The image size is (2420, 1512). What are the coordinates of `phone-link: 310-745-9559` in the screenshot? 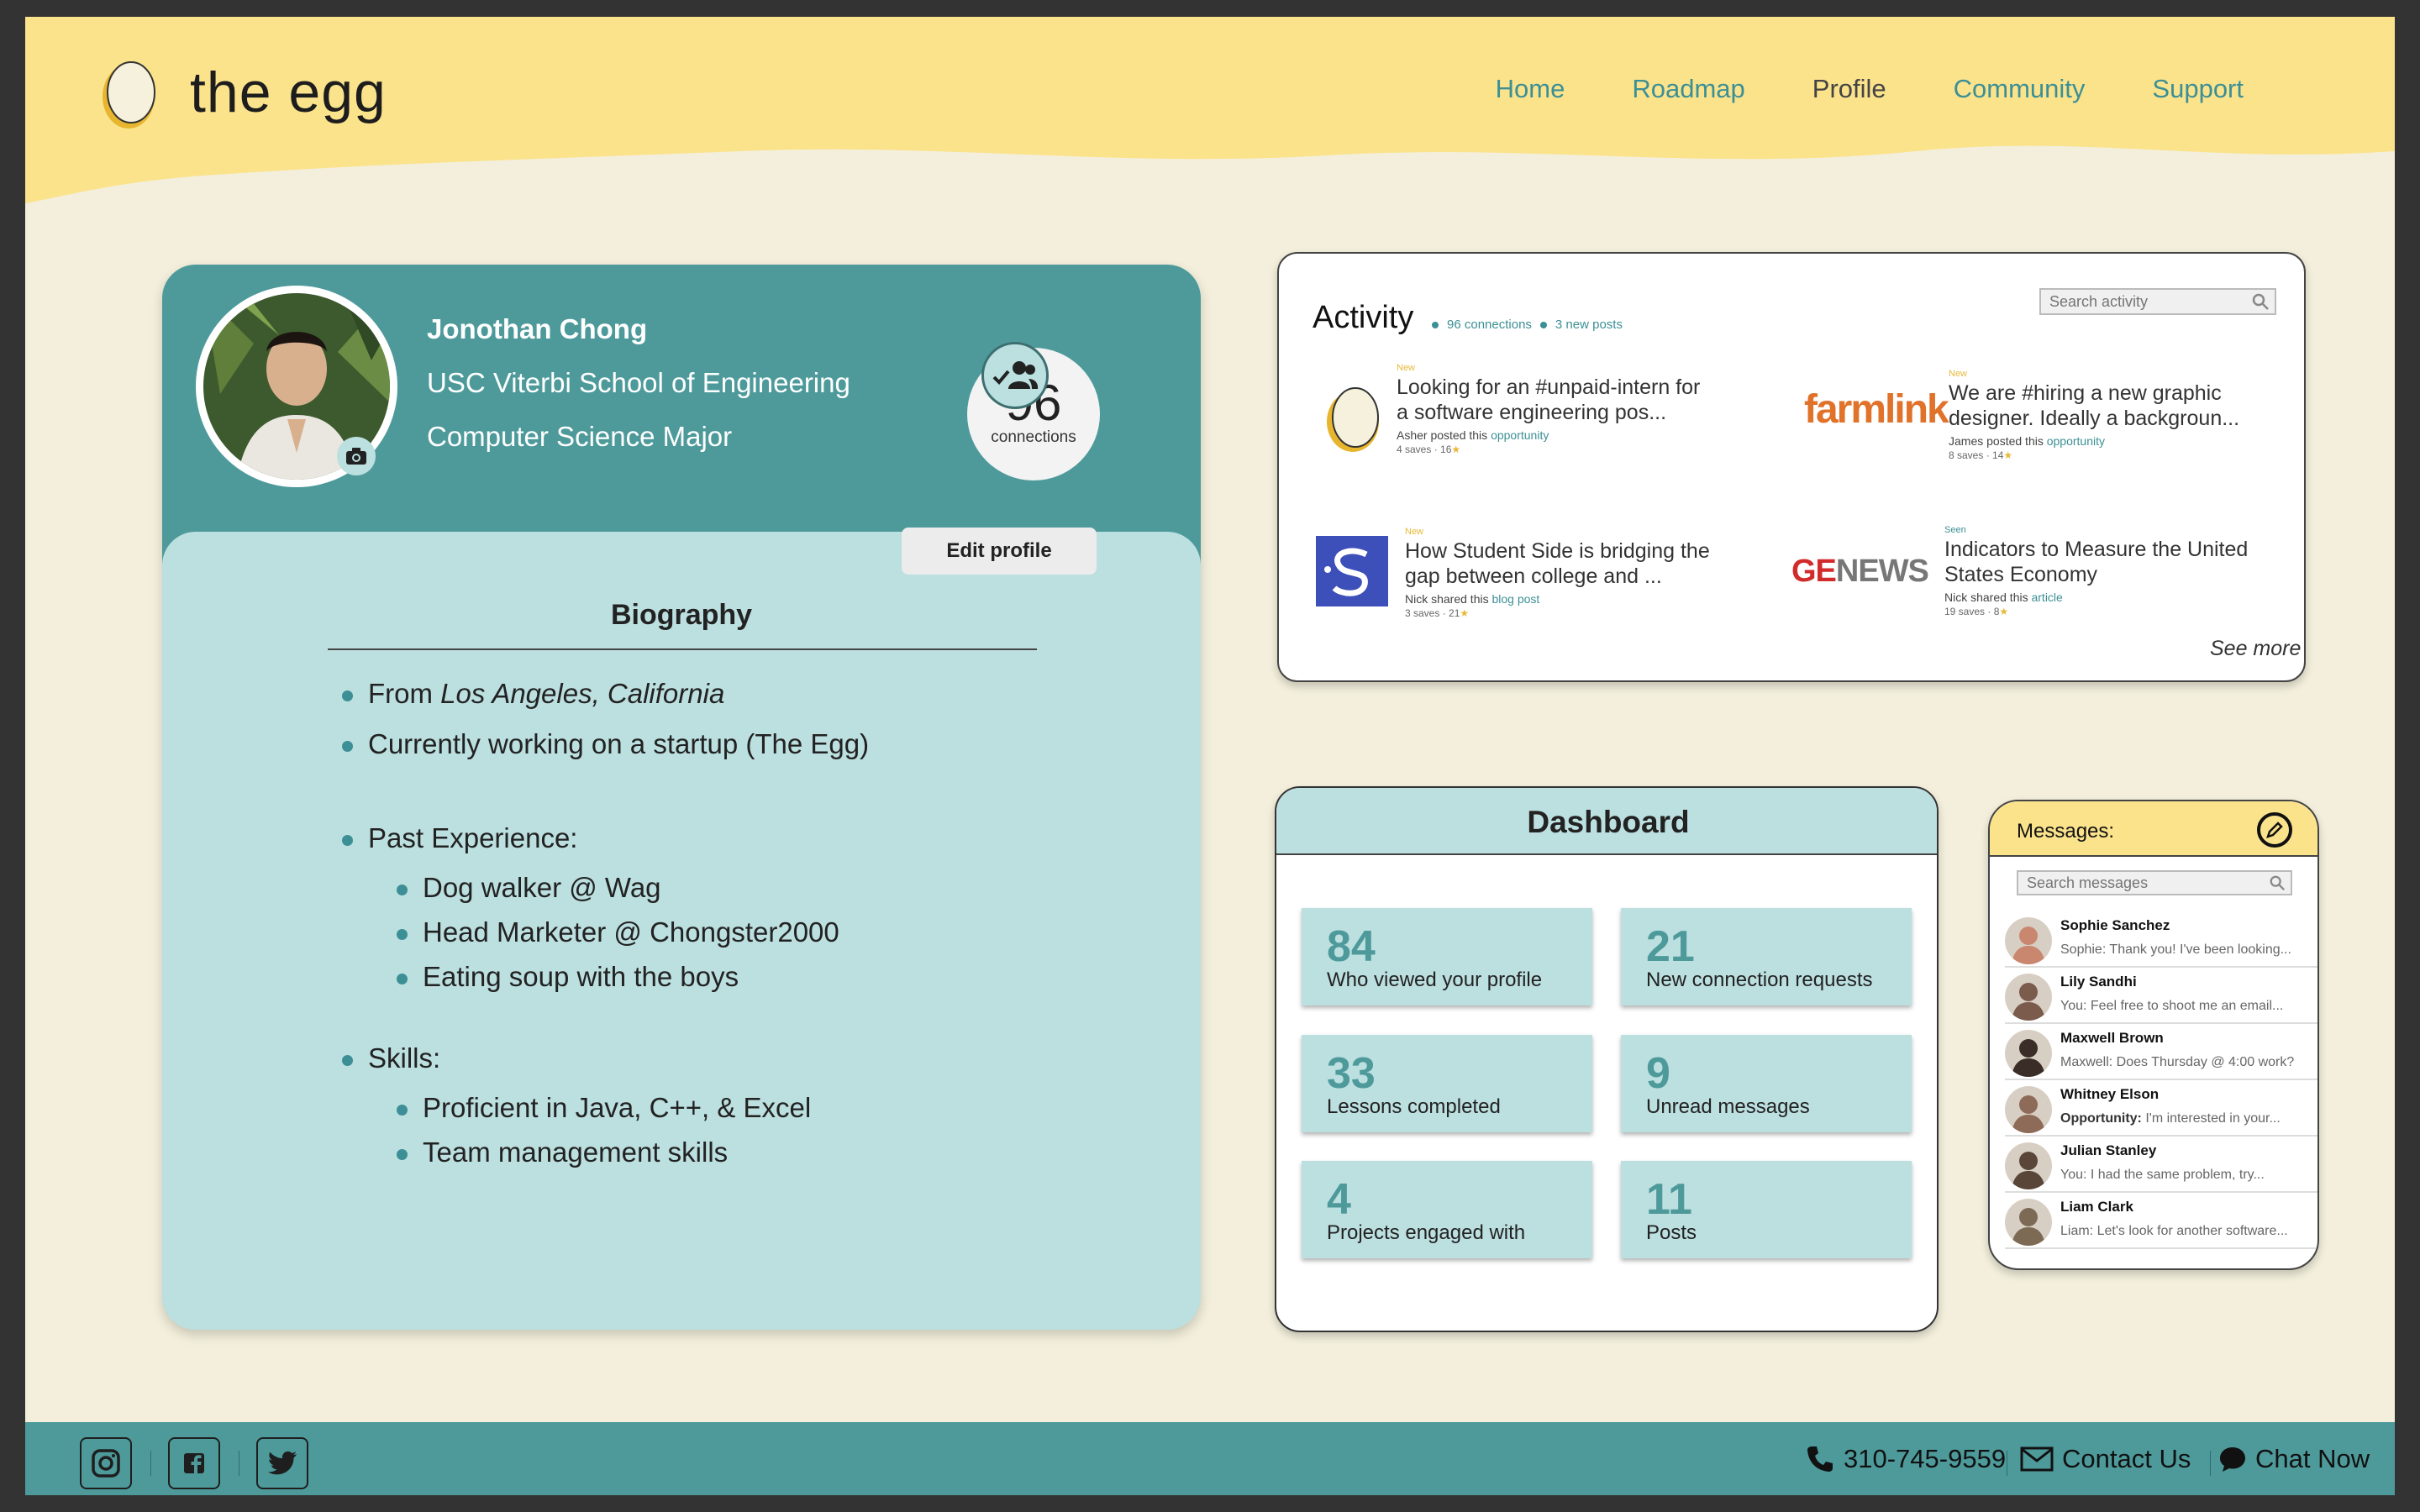 It's located at (1906, 1459).